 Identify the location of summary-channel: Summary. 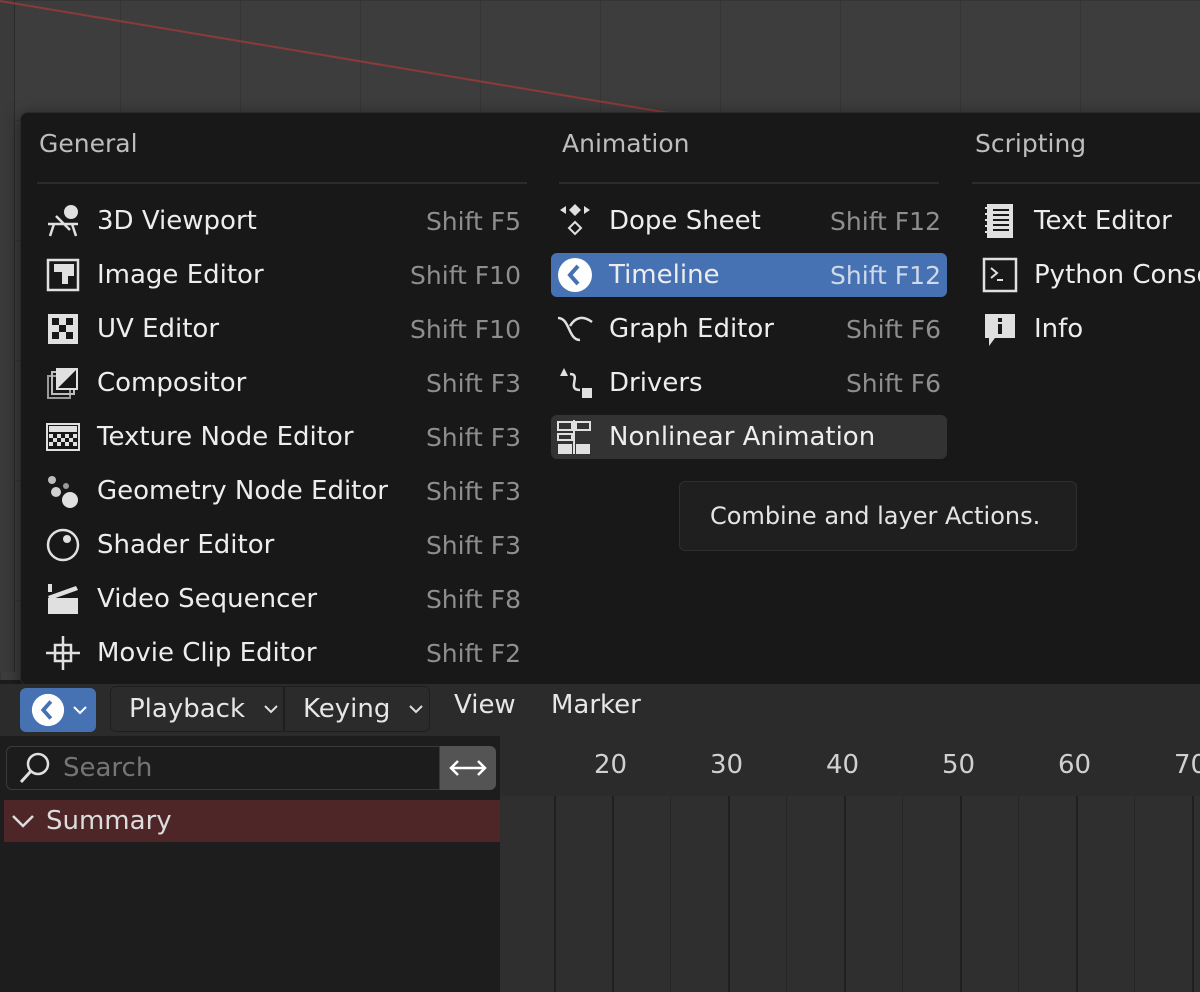
(252, 821).